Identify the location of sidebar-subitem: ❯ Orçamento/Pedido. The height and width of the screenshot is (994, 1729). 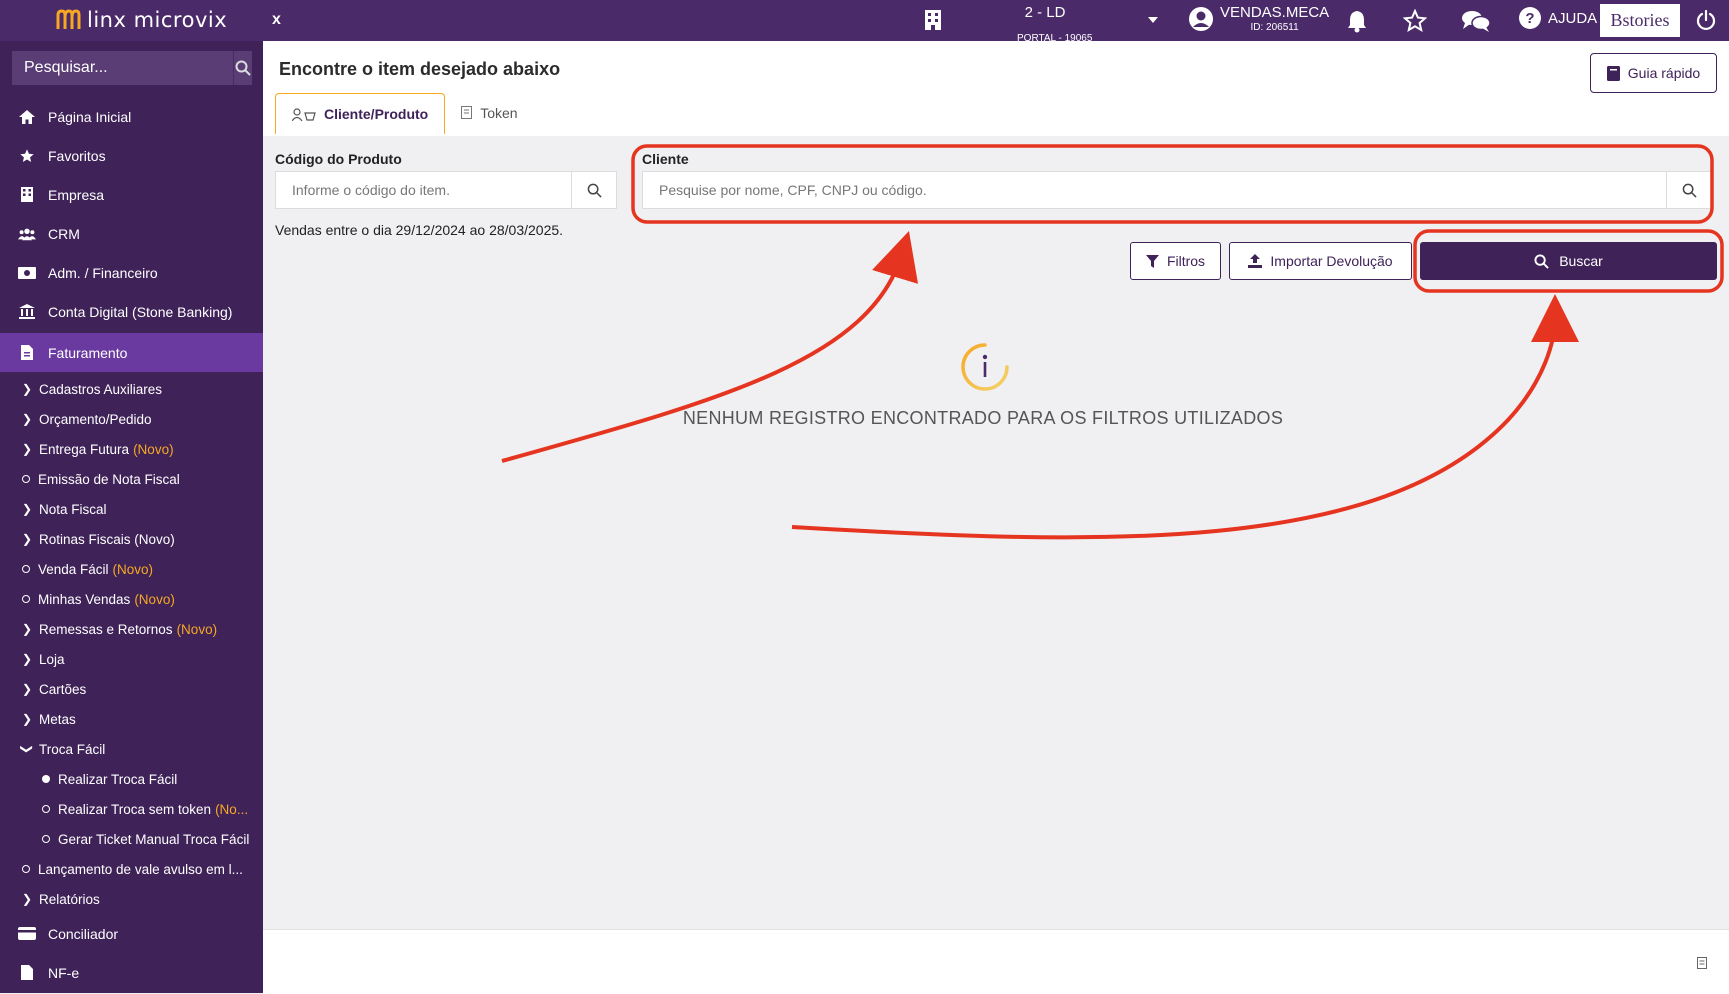
(131, 419).